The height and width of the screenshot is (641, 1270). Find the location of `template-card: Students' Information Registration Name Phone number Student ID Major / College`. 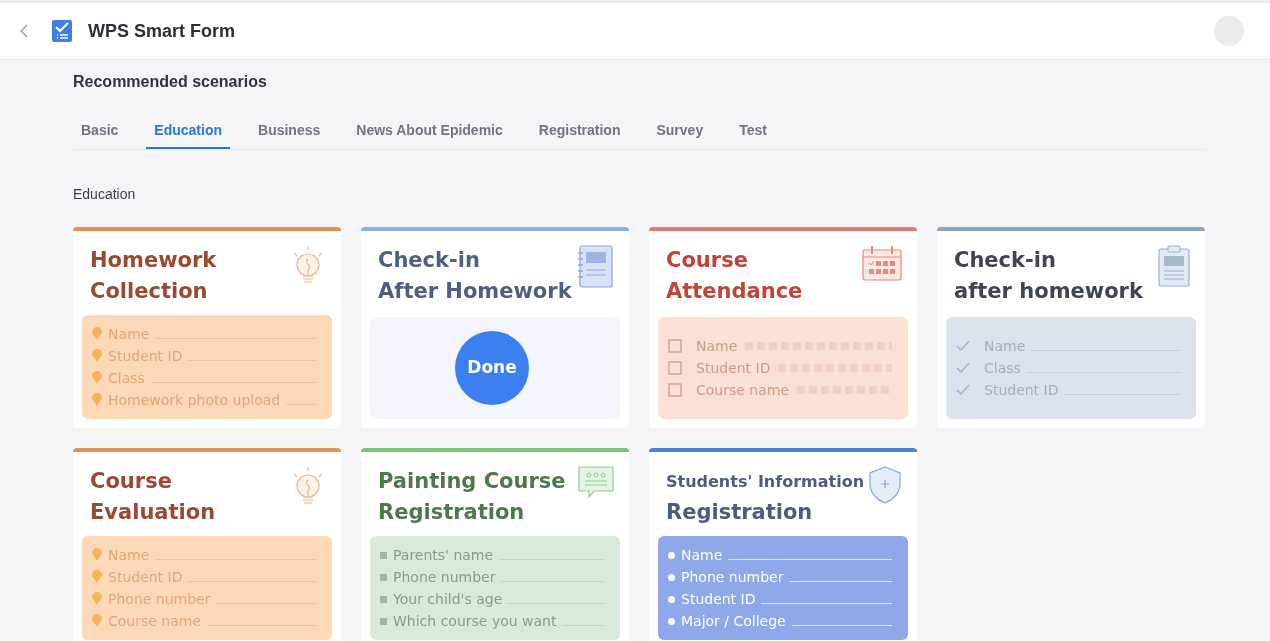

template-card: Students' Information Registration Name Phone number Student ID Major / College is located at coordinates (783, 544).